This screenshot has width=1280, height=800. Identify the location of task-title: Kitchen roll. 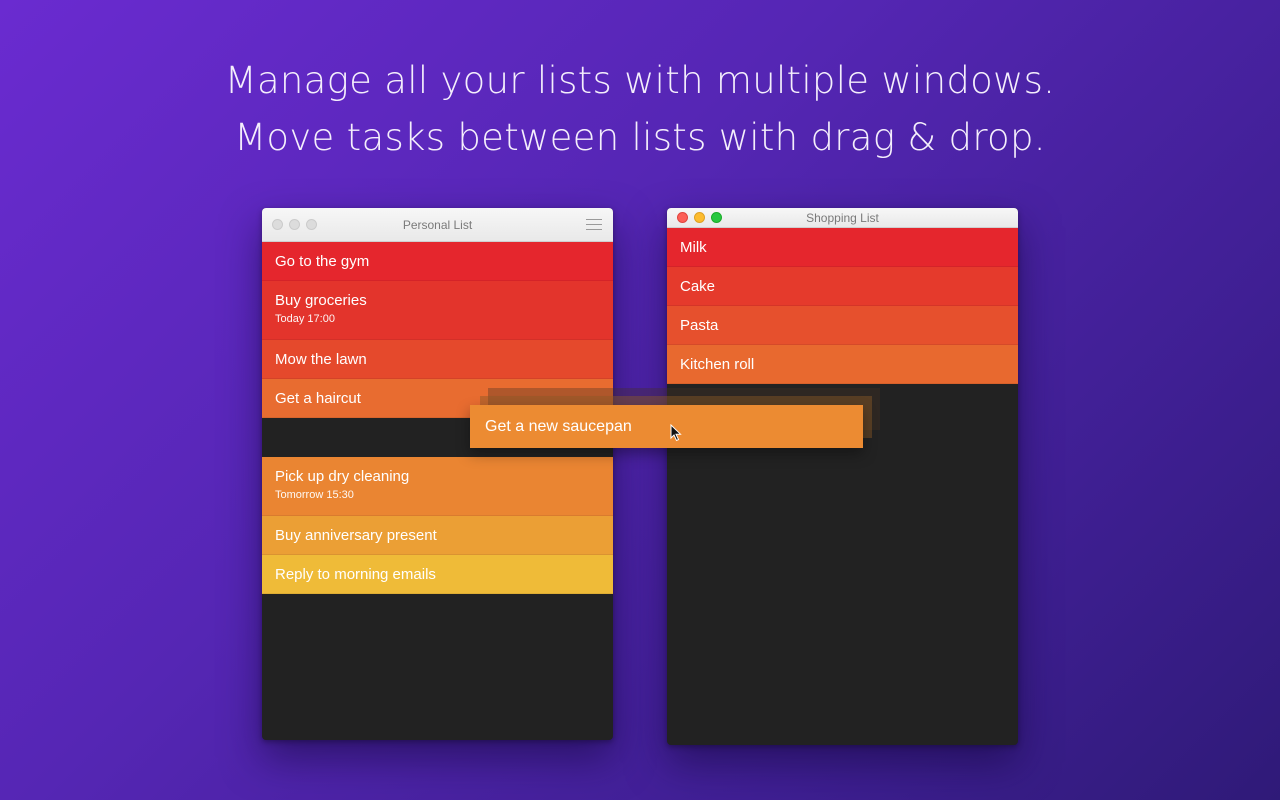
(717, 364).